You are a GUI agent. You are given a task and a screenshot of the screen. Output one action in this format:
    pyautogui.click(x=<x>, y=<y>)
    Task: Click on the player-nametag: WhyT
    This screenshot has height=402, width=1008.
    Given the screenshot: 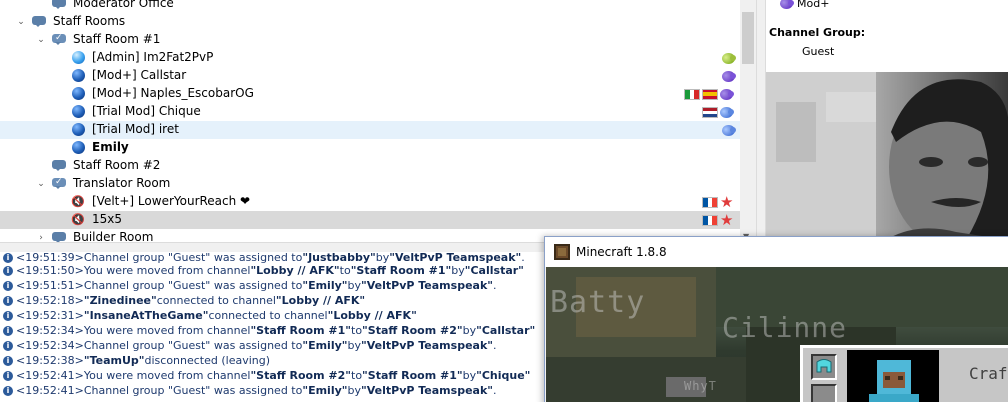 What is the action you would take?
    pyautogui.click(x=700, y=386)
    